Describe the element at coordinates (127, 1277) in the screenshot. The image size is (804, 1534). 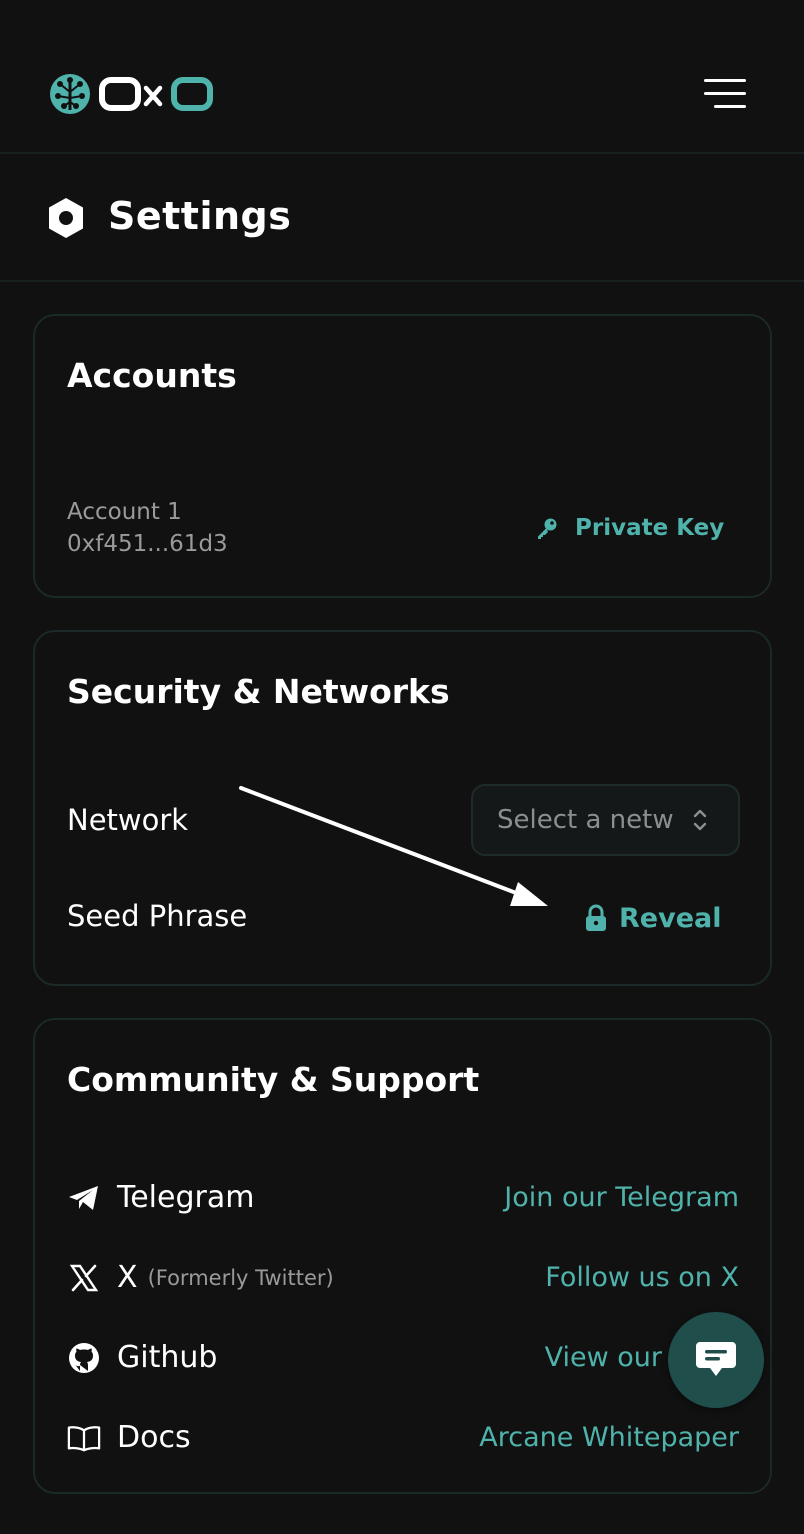
I see `x-name: X` at that location.